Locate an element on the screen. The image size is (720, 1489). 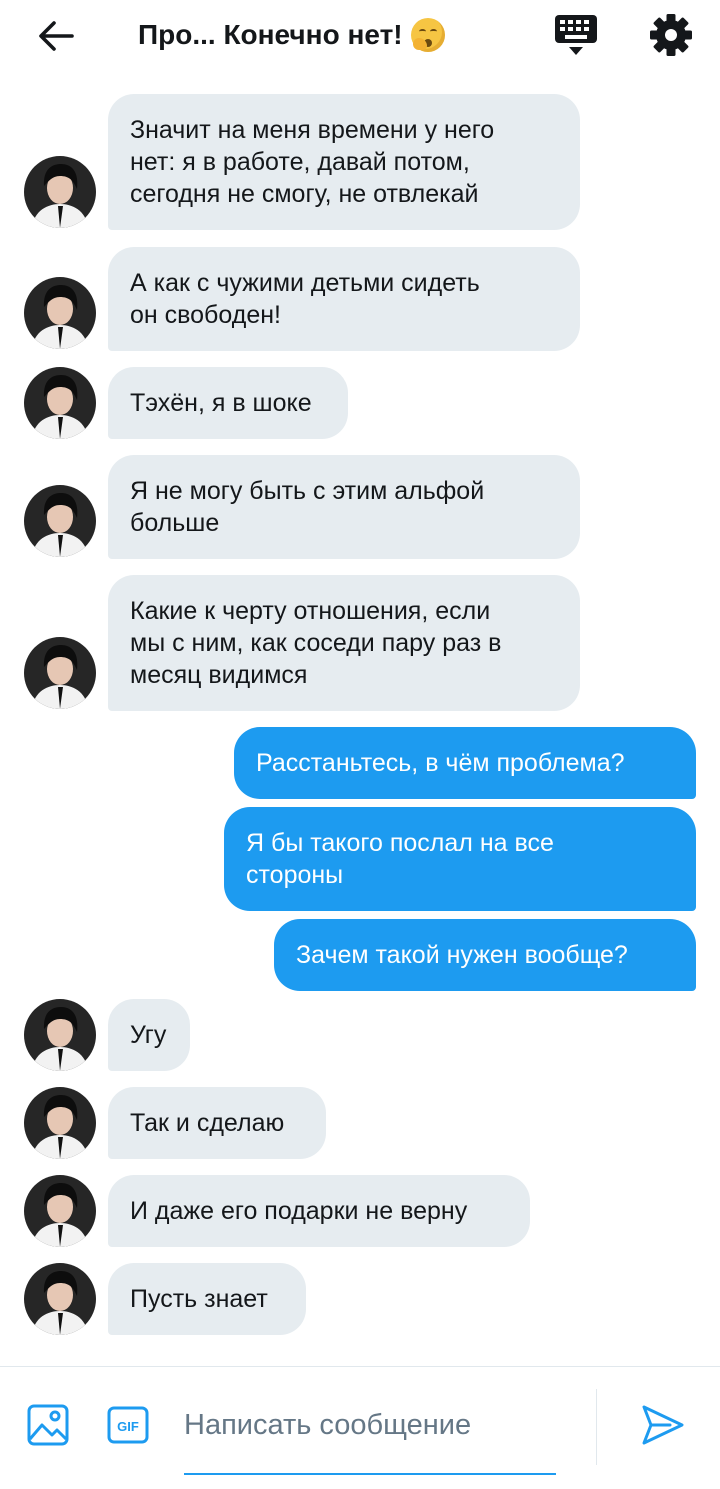
message-text: Тэхён, я в шоке is located at coordinates (221, 403).